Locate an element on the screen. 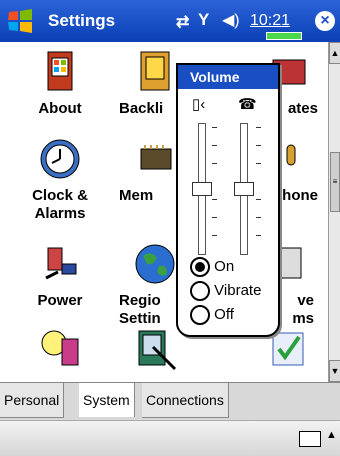 The image size is (340, 456). radio-on-label: On is located at coordinates (224, 266).